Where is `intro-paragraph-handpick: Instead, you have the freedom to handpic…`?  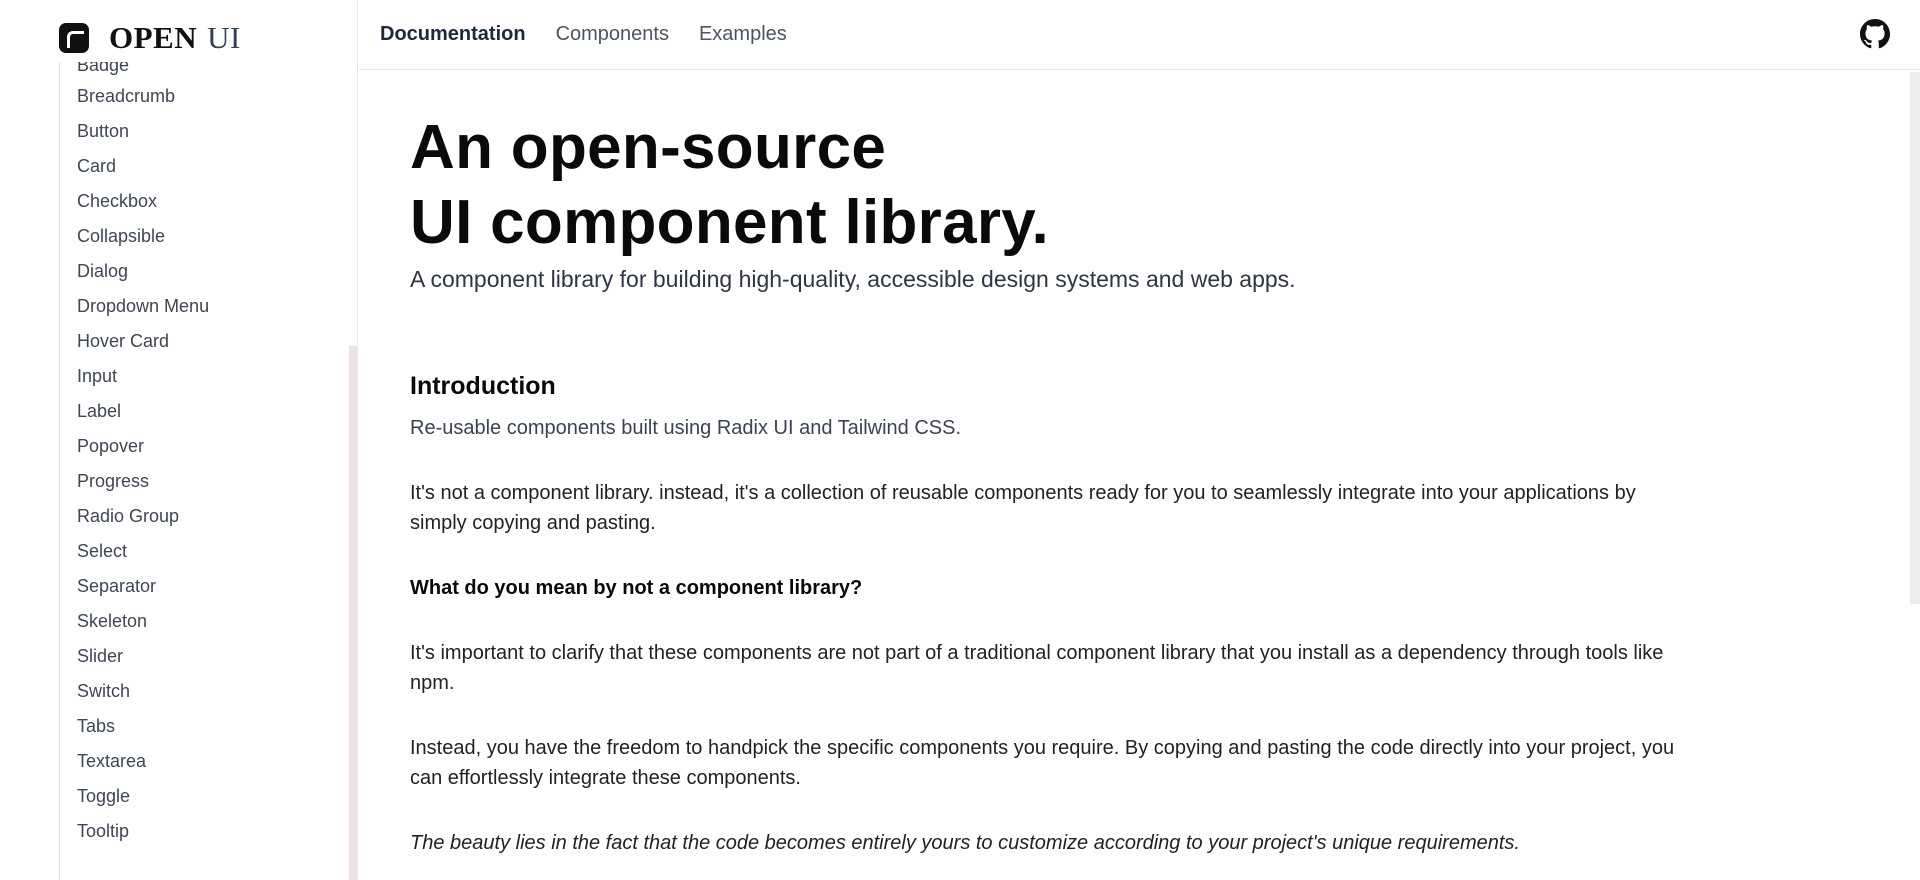 intro-paragraph-handpick: Instead, you have the freedom to handpic… is located at coordinates (1042, 763).